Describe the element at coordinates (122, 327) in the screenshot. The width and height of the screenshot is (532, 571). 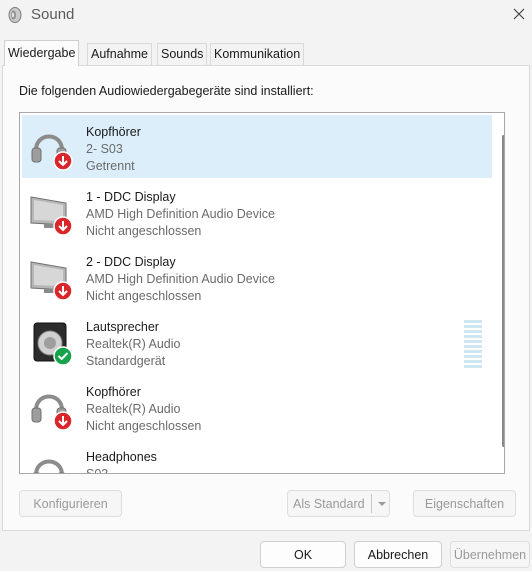
I see `device-name: Lautsprecher` at that location.